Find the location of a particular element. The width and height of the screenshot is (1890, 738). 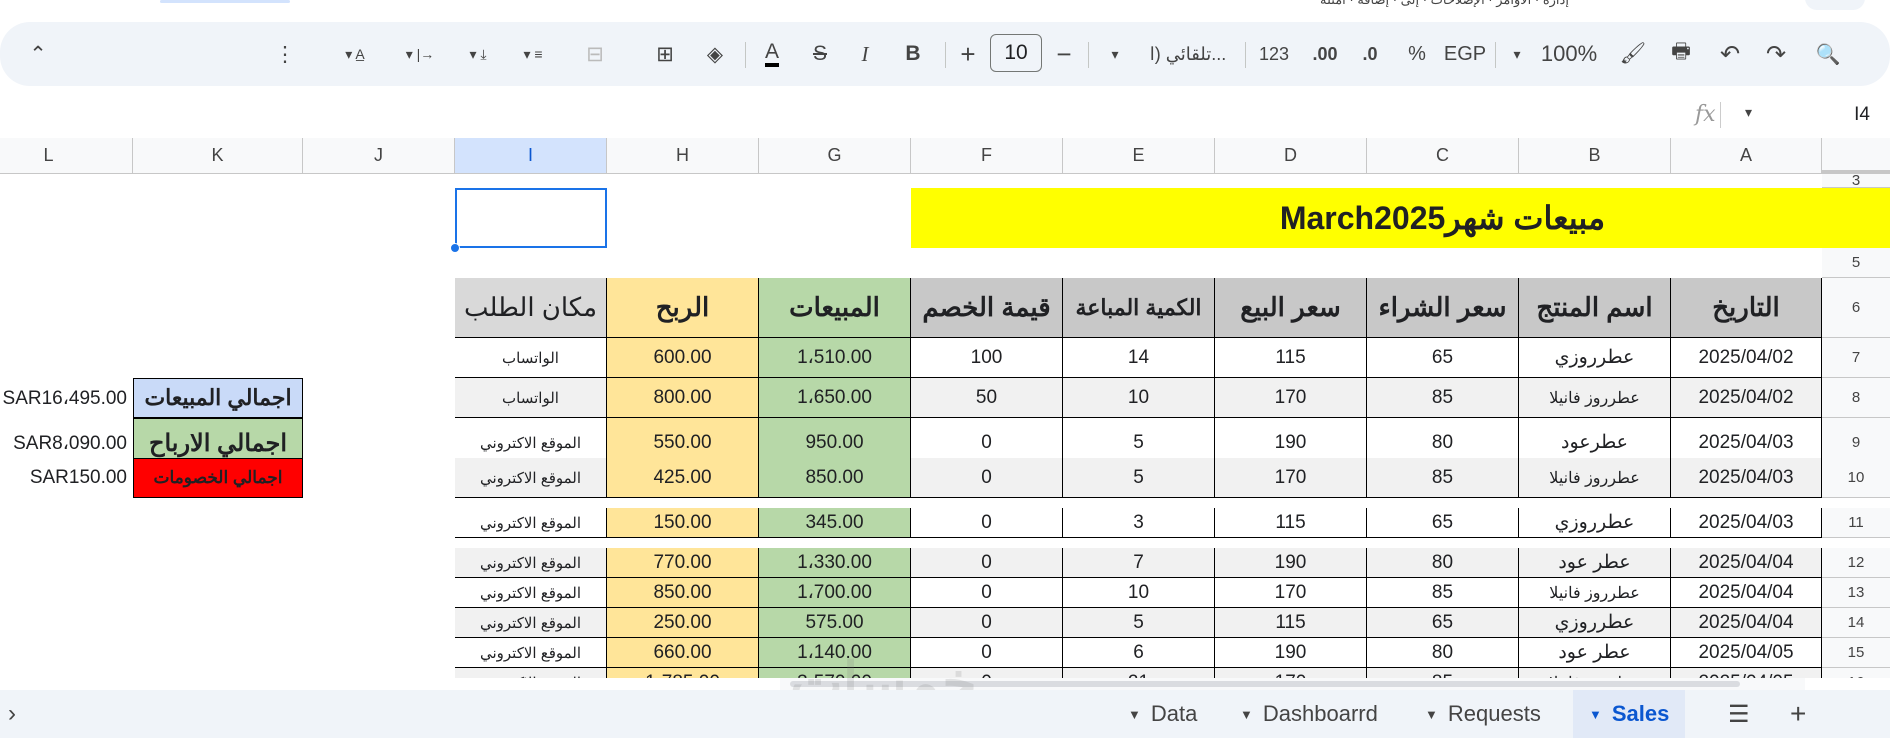

cell-profit: 660.00 is located at coordinates (683, 653).